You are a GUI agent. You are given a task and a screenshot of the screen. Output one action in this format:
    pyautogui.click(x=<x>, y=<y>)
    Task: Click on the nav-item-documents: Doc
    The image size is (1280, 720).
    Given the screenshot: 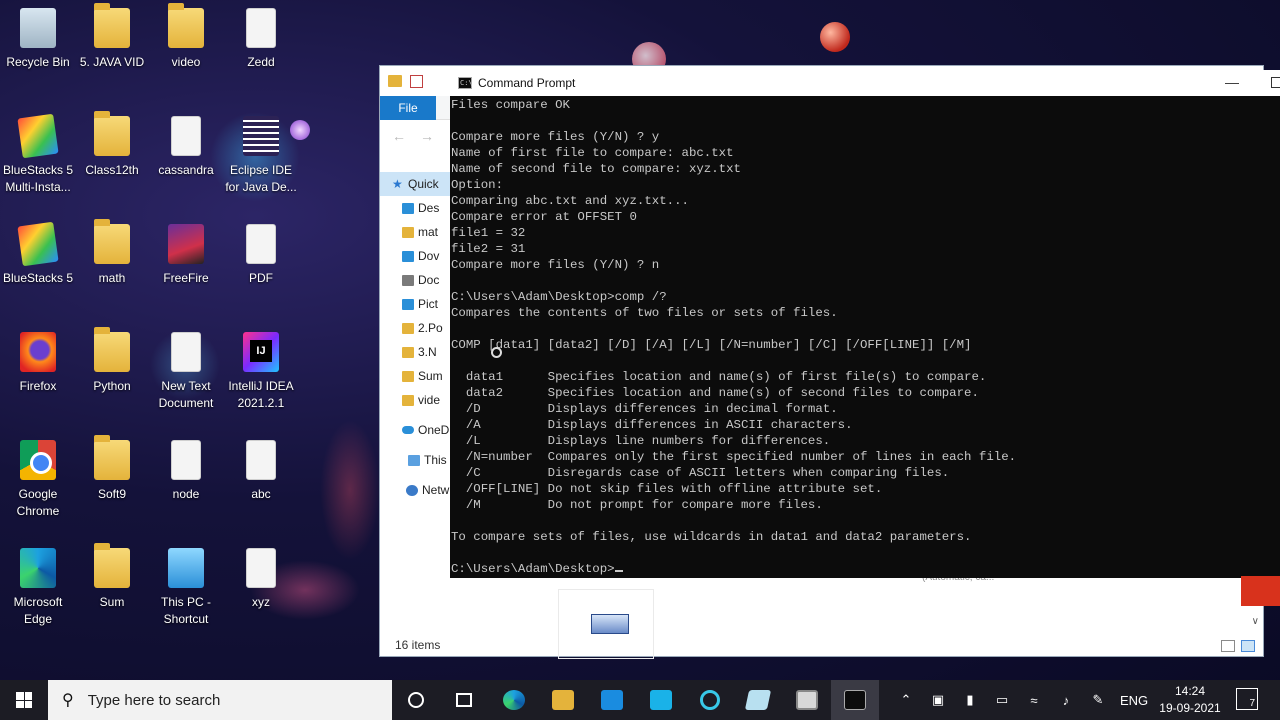 What is the action you would take?
    pyautogui.click(x=416, y=280)
    